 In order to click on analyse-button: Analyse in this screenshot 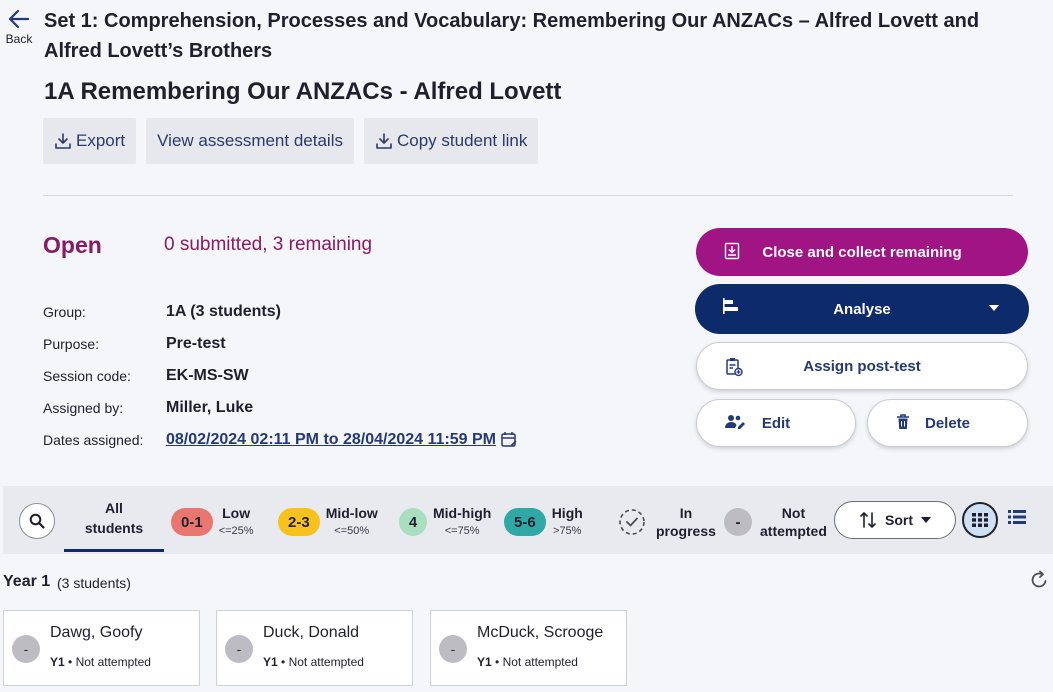, I will do `click(862, 309)`.